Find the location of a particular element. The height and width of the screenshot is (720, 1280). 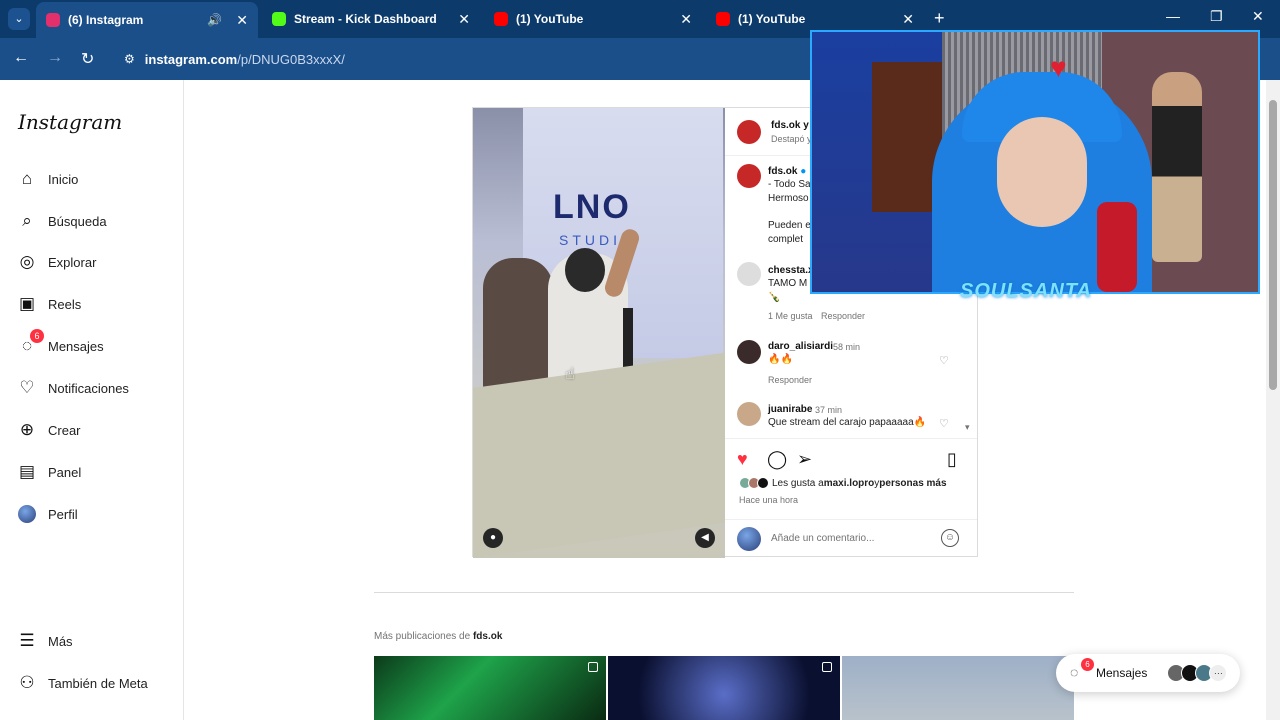

comment-likes: 1 Me gusta is located at coordinates (790, 316).